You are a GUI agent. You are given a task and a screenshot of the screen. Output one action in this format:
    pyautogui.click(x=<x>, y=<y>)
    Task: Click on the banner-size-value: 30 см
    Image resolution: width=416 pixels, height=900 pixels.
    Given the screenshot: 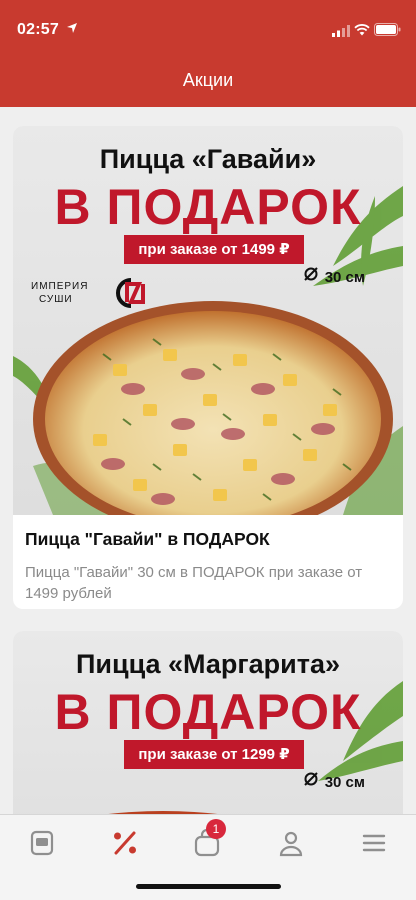 What is the action you would take?
    pyautogui.click(x=344, y=277)
    